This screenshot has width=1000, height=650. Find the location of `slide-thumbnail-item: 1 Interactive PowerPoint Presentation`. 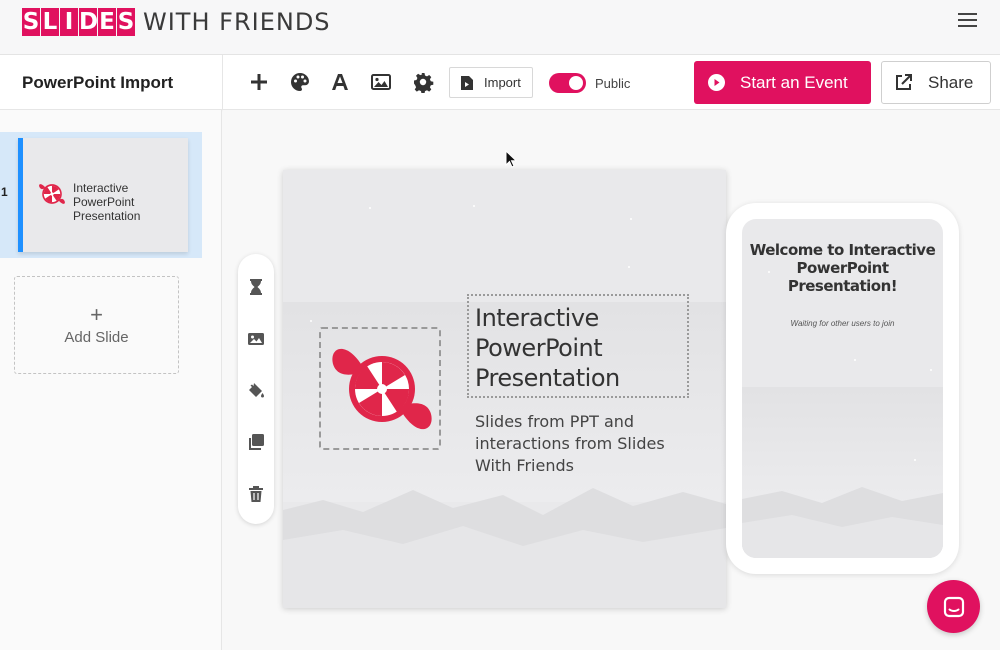

slide-thumbnail-item: 1 Interactive PowerPoint Presentation is located at coordinates (101, 195).